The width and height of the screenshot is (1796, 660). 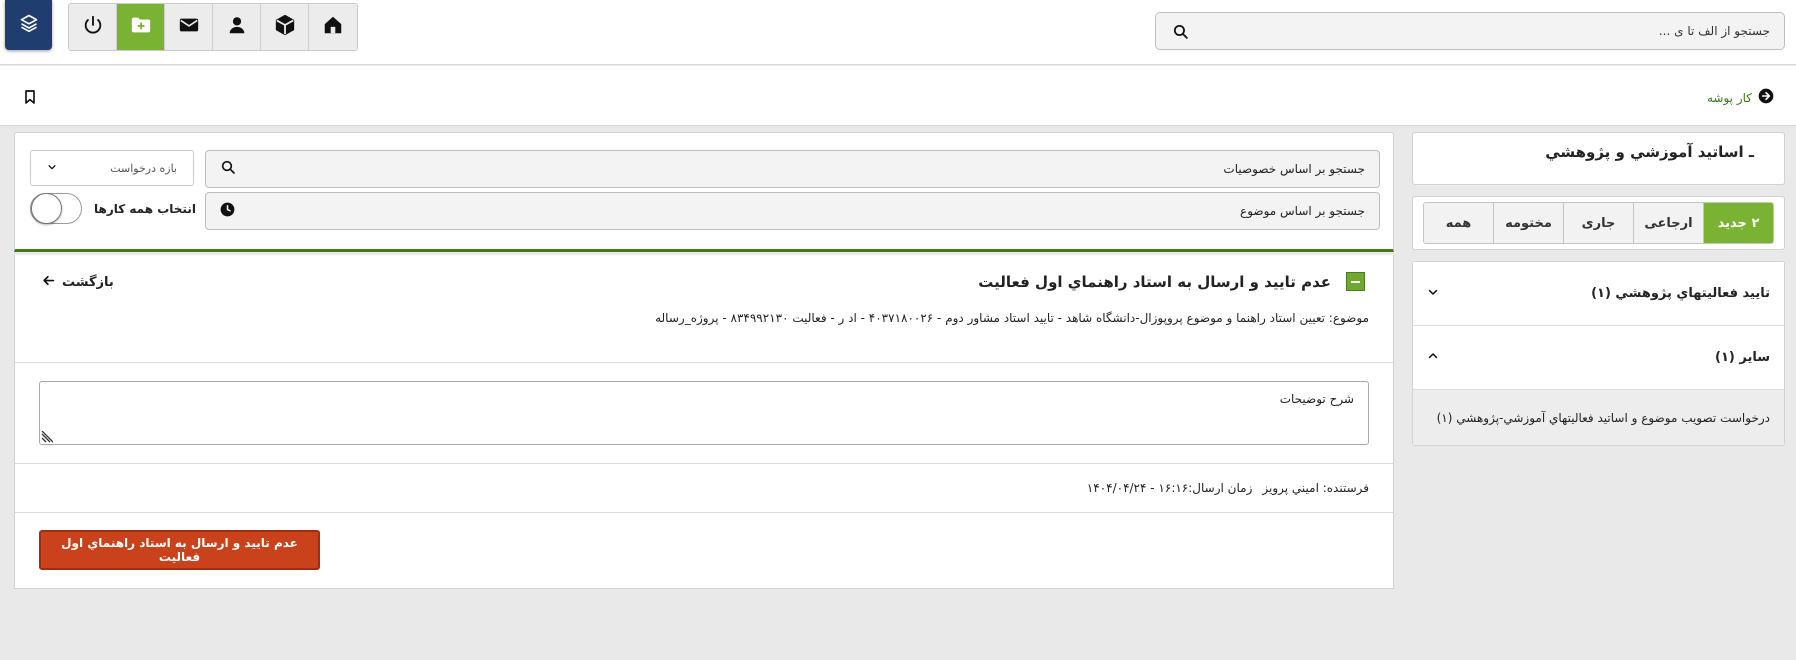 What do you see at coordinates (1315, 488) in the screenshot?
I see `sender-label: فرستنده: اميني پرويز` at bounding box center [1315, 488].